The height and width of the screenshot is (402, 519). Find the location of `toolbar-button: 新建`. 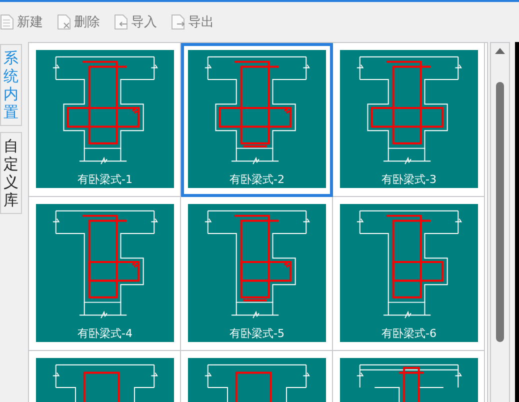

toolbar-button: 新建 is located at coordinates (21, 22).